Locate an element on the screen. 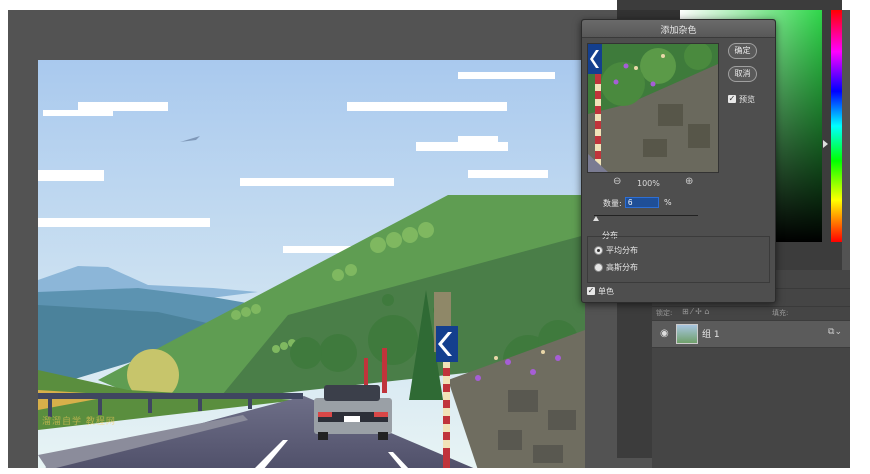 This screenshot has width=870, height=474. layer-row-group1: ◉ 组 1 ⧉⌄ is located at coordinates (751, 334).